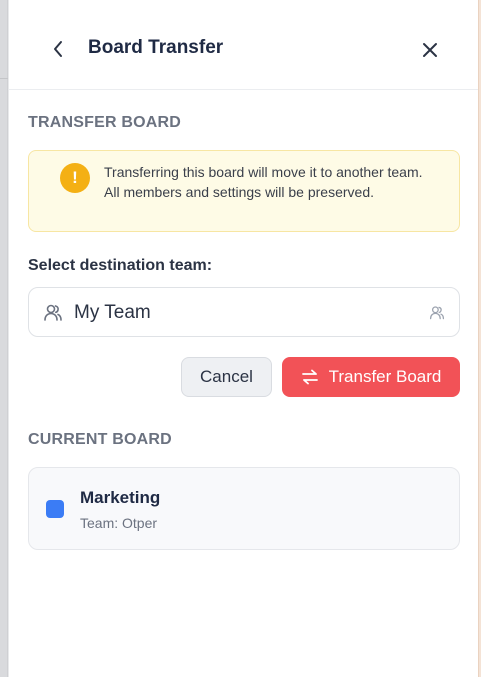 The width and height of the screenshot is (481, 677). I want to click on back-button, so click(58, 49).